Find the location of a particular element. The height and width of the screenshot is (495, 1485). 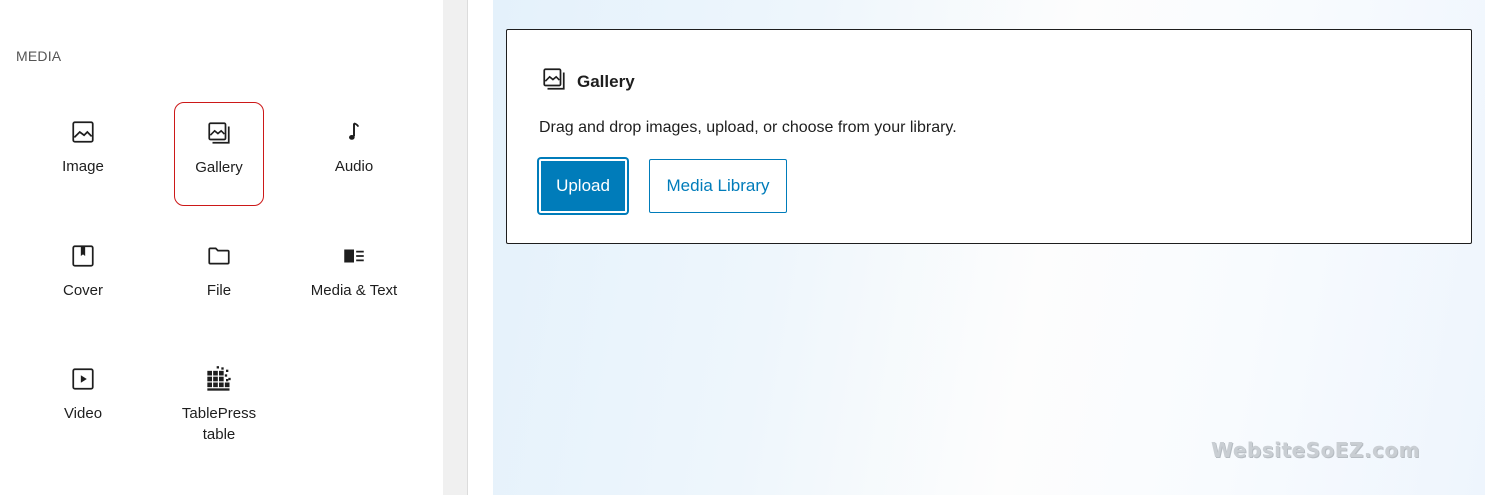

watermark-logo: WebsiteSoEZ.com is located at coordinates (1315, 450).